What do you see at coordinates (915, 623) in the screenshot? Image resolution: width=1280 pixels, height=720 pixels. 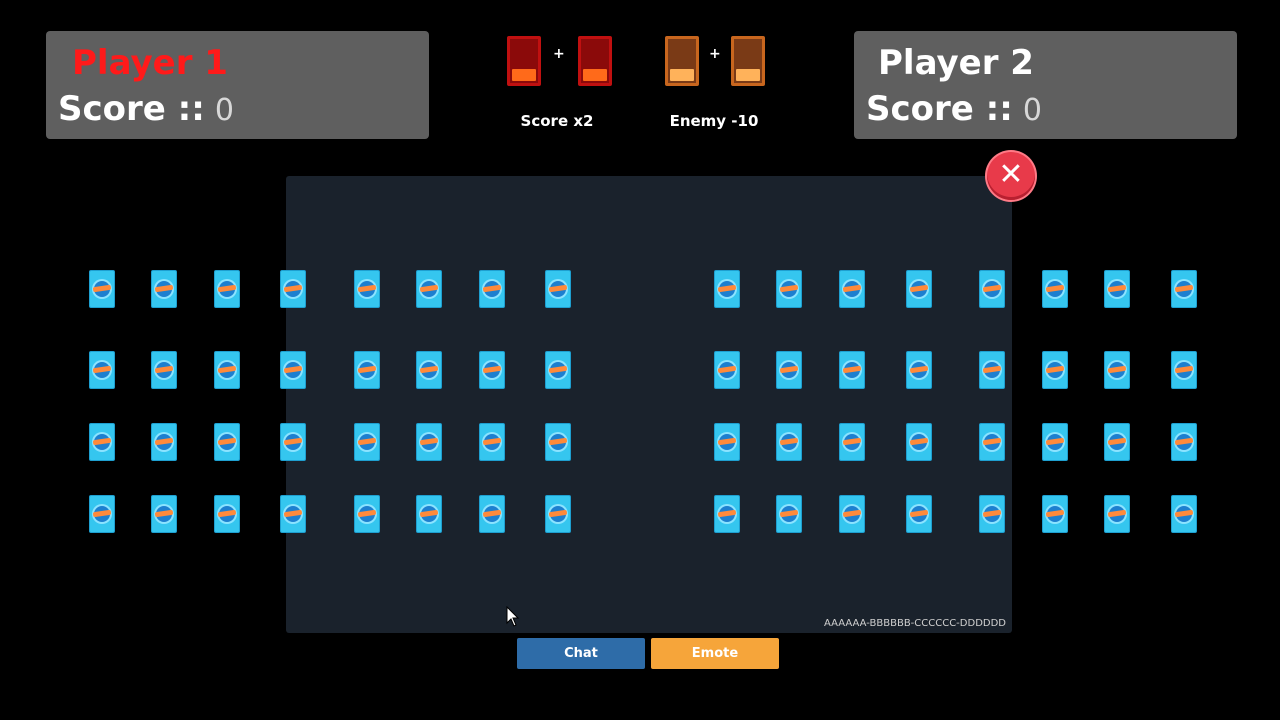 I see `game-code: AAAAAA-BBBBBB-CCCCCC-DDDDDD` at bounding box center [915, 623].